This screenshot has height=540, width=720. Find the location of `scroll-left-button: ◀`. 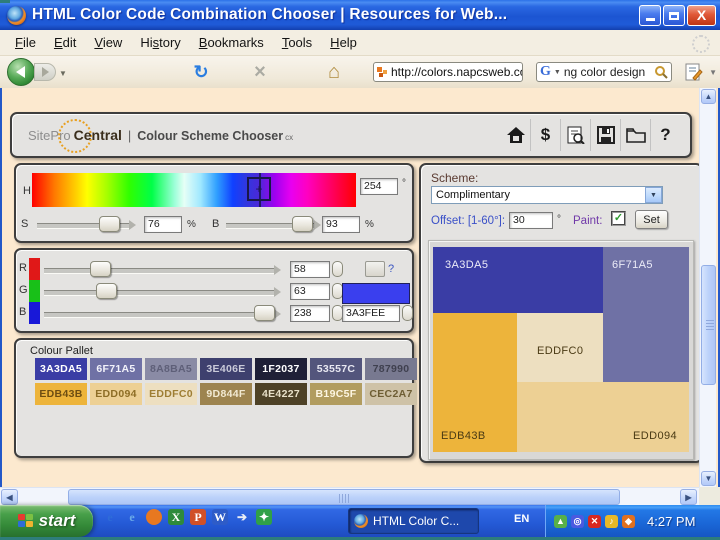

scroll-left-button: ◀ is located at coordinates (9, 497).